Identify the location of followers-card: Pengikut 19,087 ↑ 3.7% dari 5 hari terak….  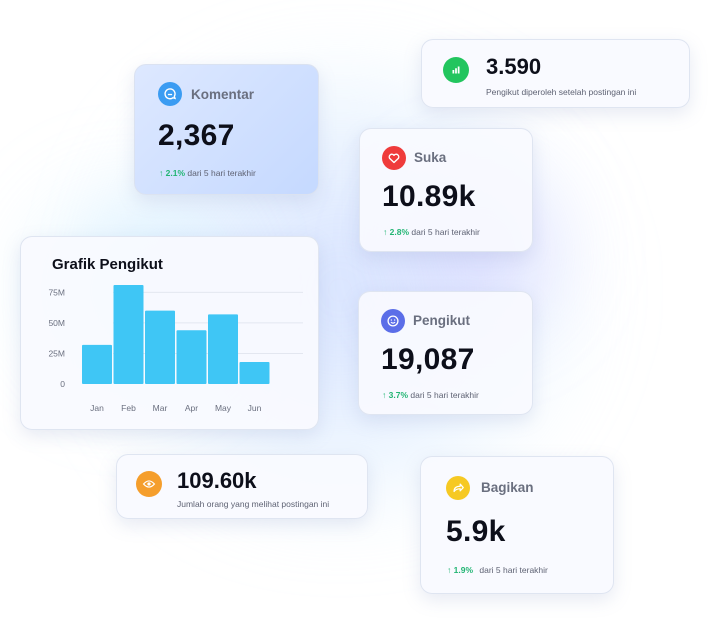
(445, 353).